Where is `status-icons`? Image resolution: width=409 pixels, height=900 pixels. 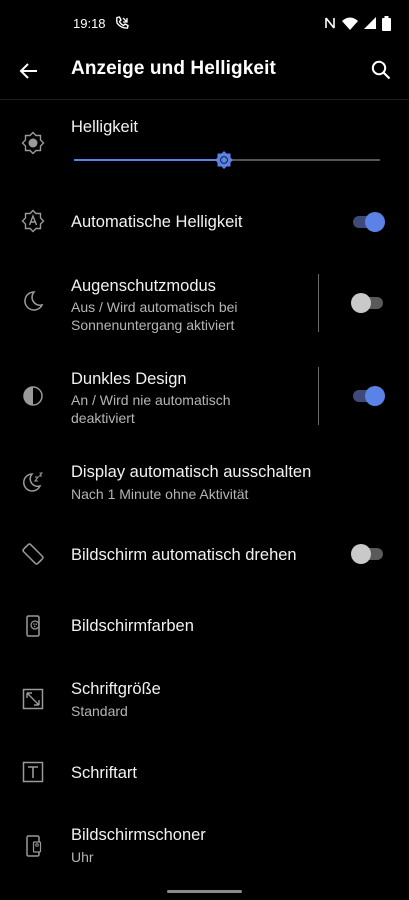
status-icons is located at coordinates (357, 23).